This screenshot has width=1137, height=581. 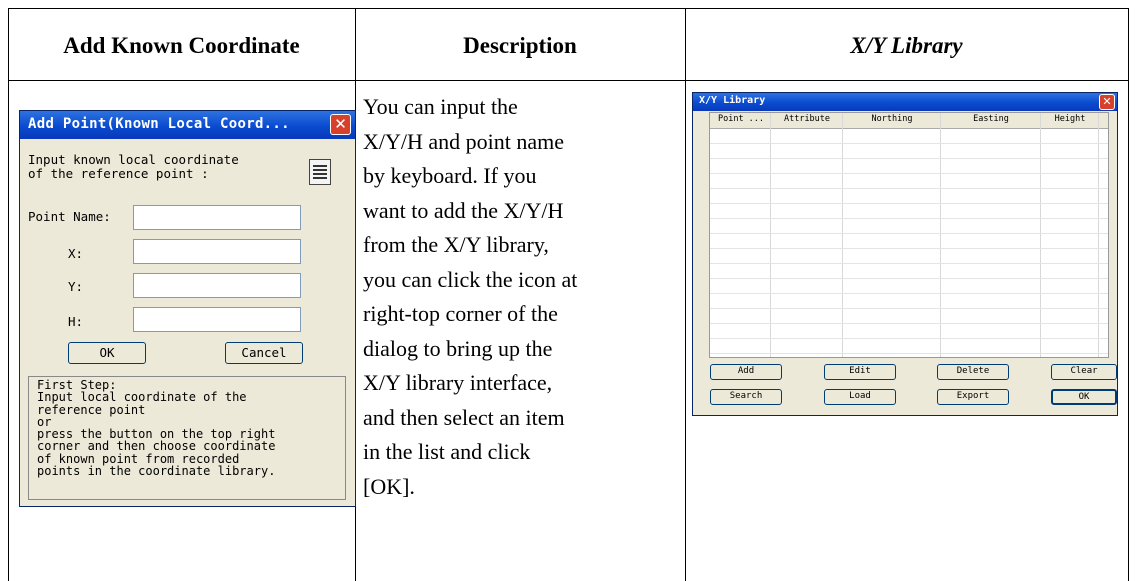 I want to click on description-line: X/Y/H and point name, so click(x=464, y=141).